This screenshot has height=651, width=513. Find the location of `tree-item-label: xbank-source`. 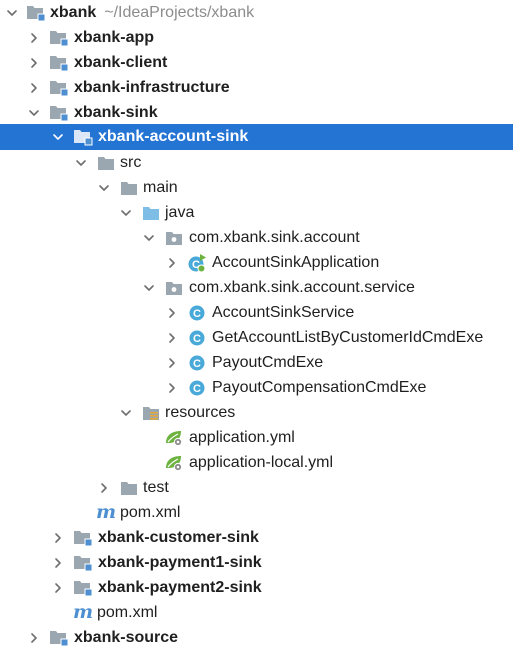

tree-item-label: xbank-source is located at coordinates (126, 637).